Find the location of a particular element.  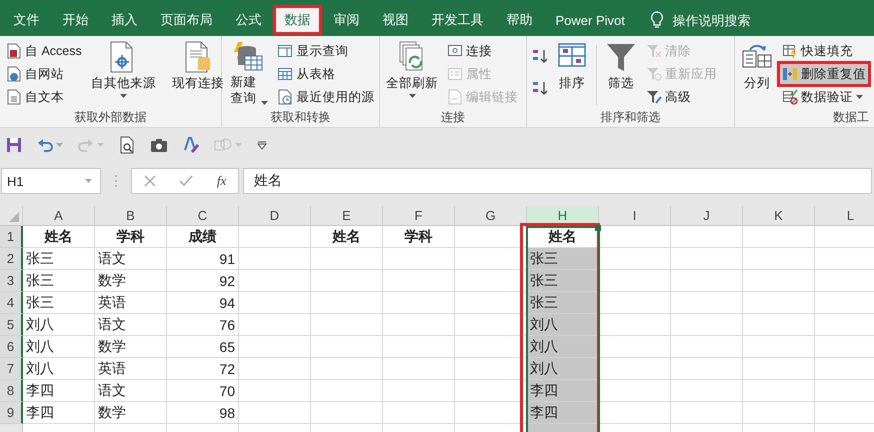

ribbon-tab: 开始 is located at coordinates (75, 20).